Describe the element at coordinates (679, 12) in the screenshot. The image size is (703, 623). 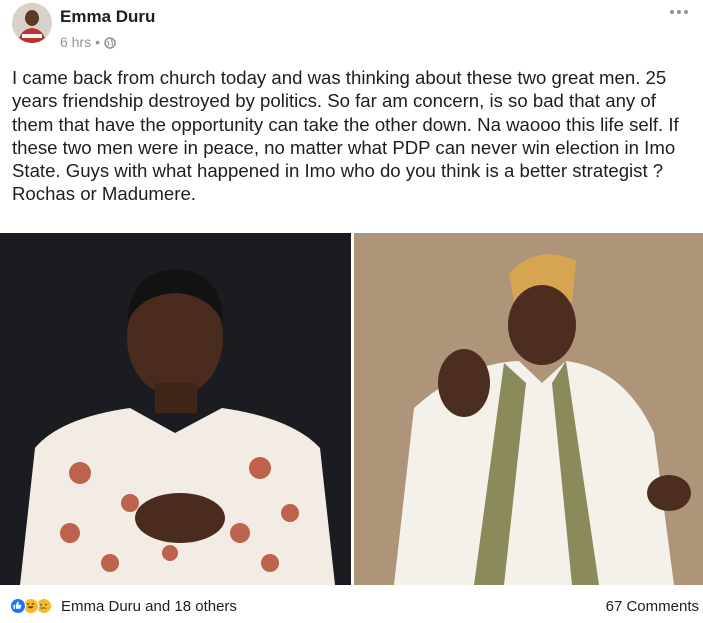
I see `more-options-icon` at that location.